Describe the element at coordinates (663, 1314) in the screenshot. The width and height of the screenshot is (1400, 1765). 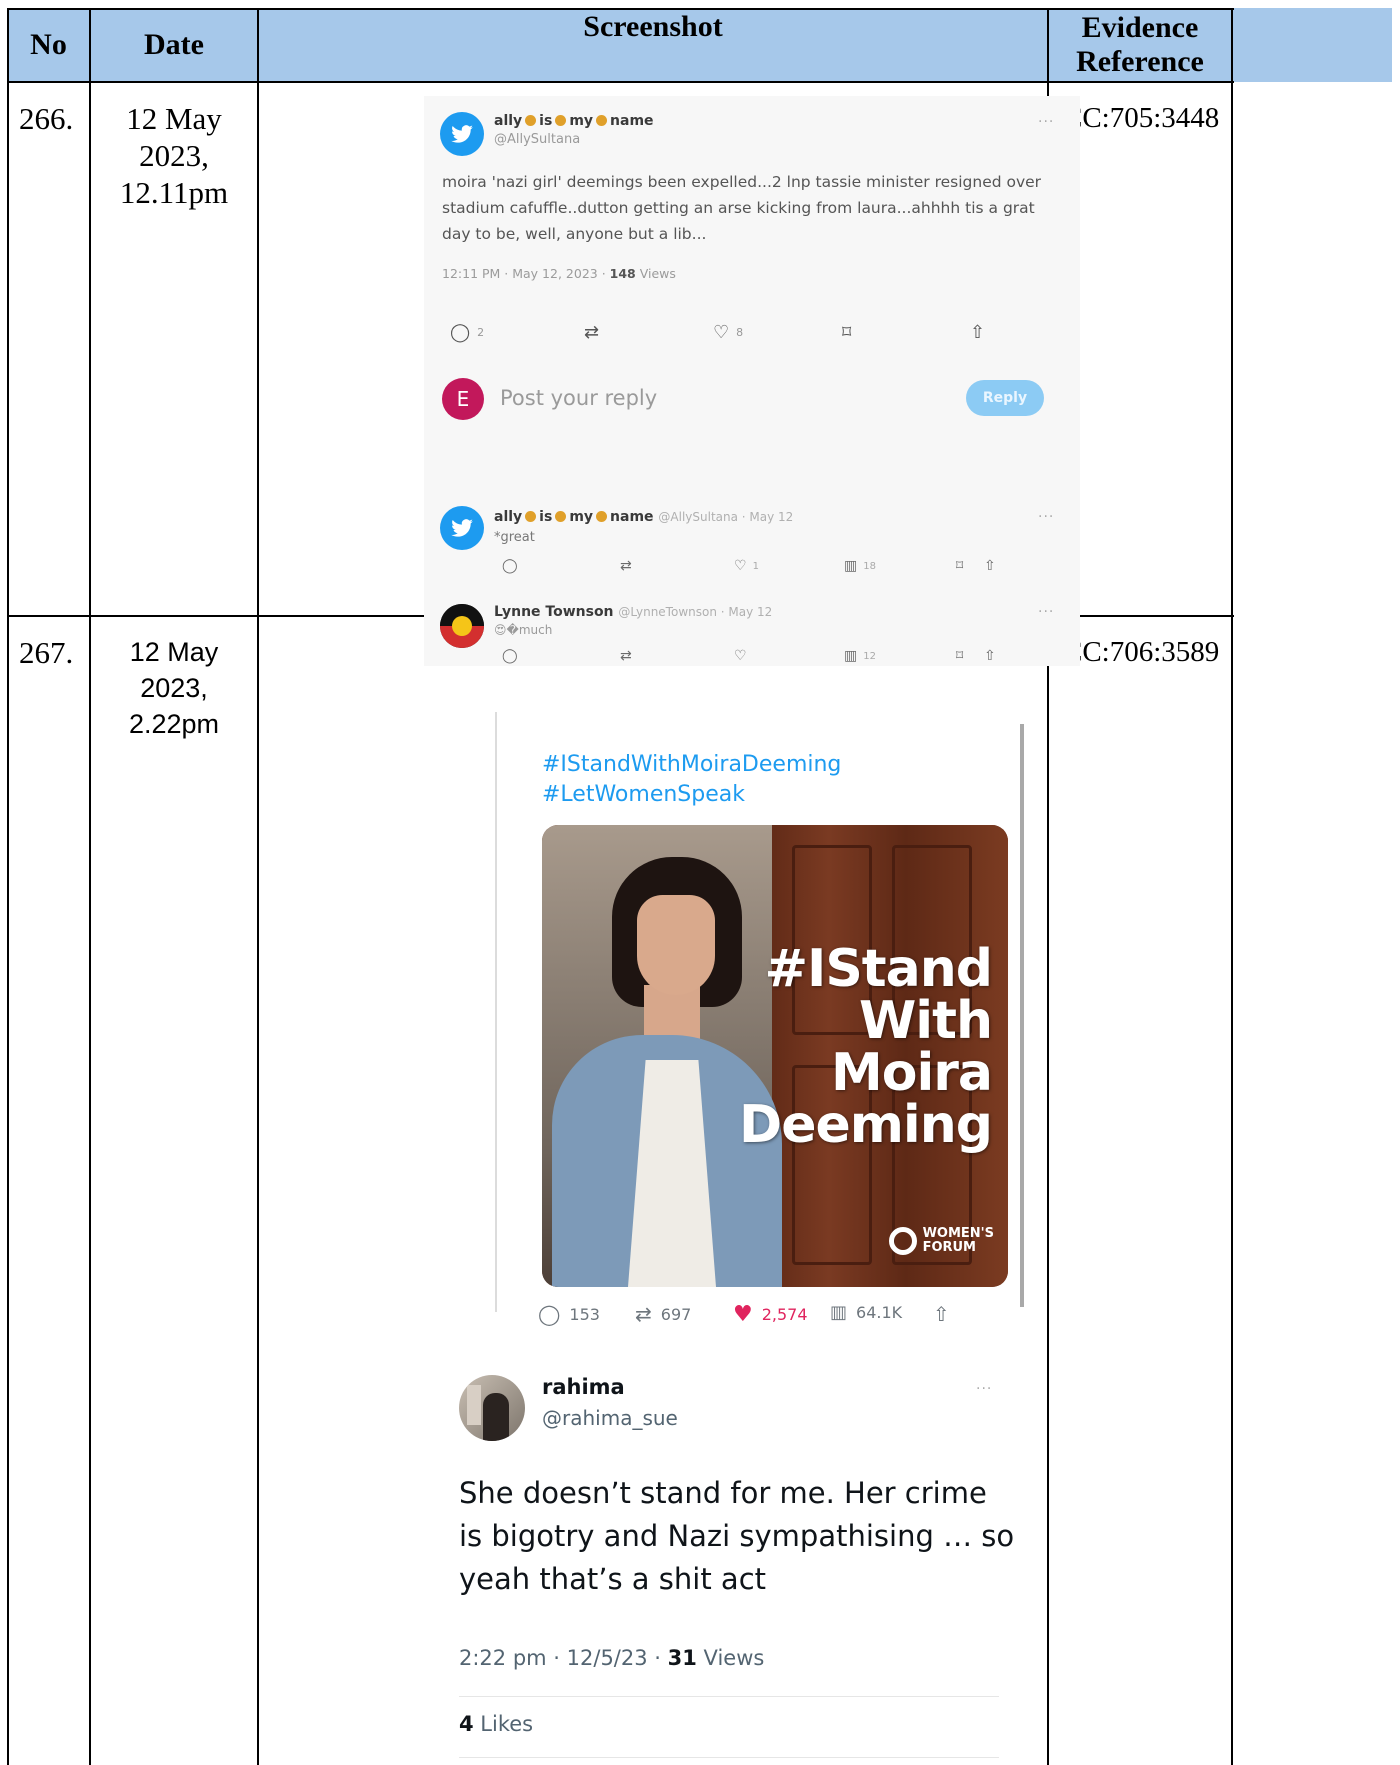
I see `retweet-action: ⇄ 697` at that location.